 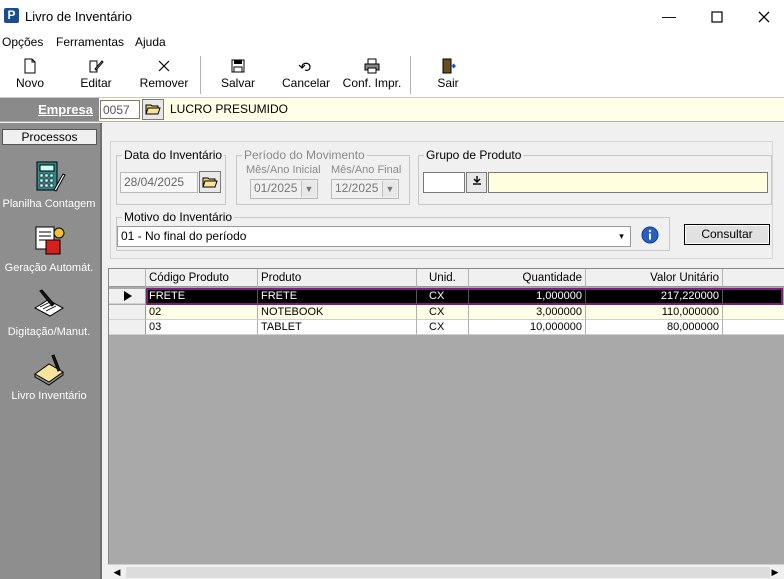 I want to click on data-inventario-field: 28/04/2025, so click(x=159, y=182).